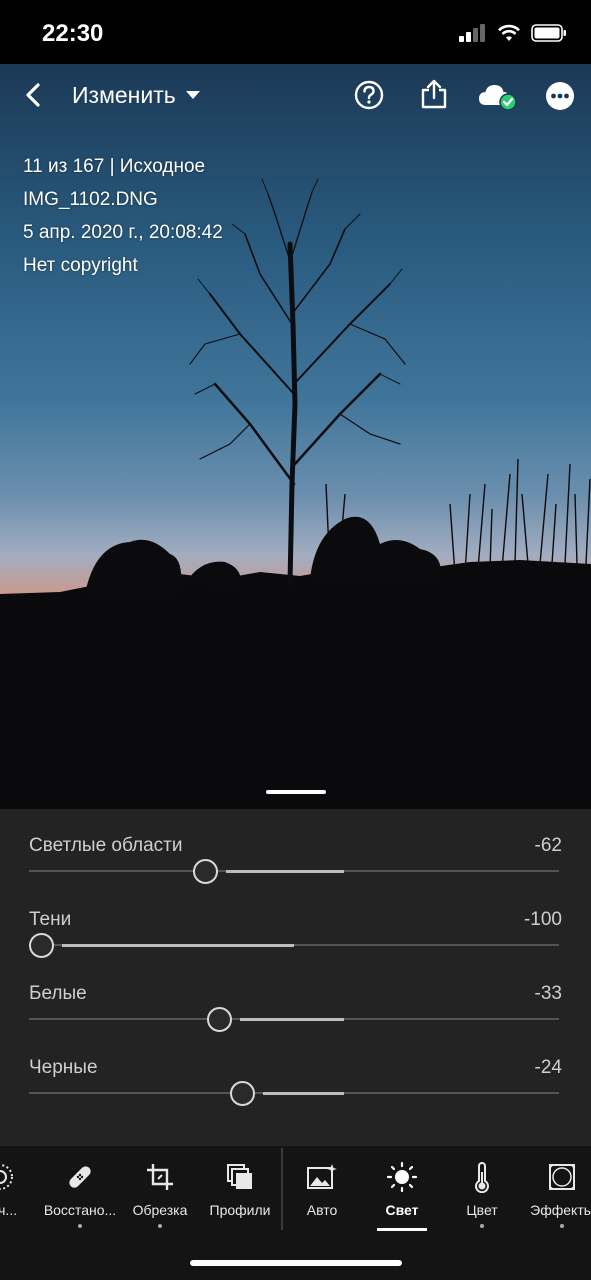  I want to click on cloud-synced-icon, so click(498, 98).